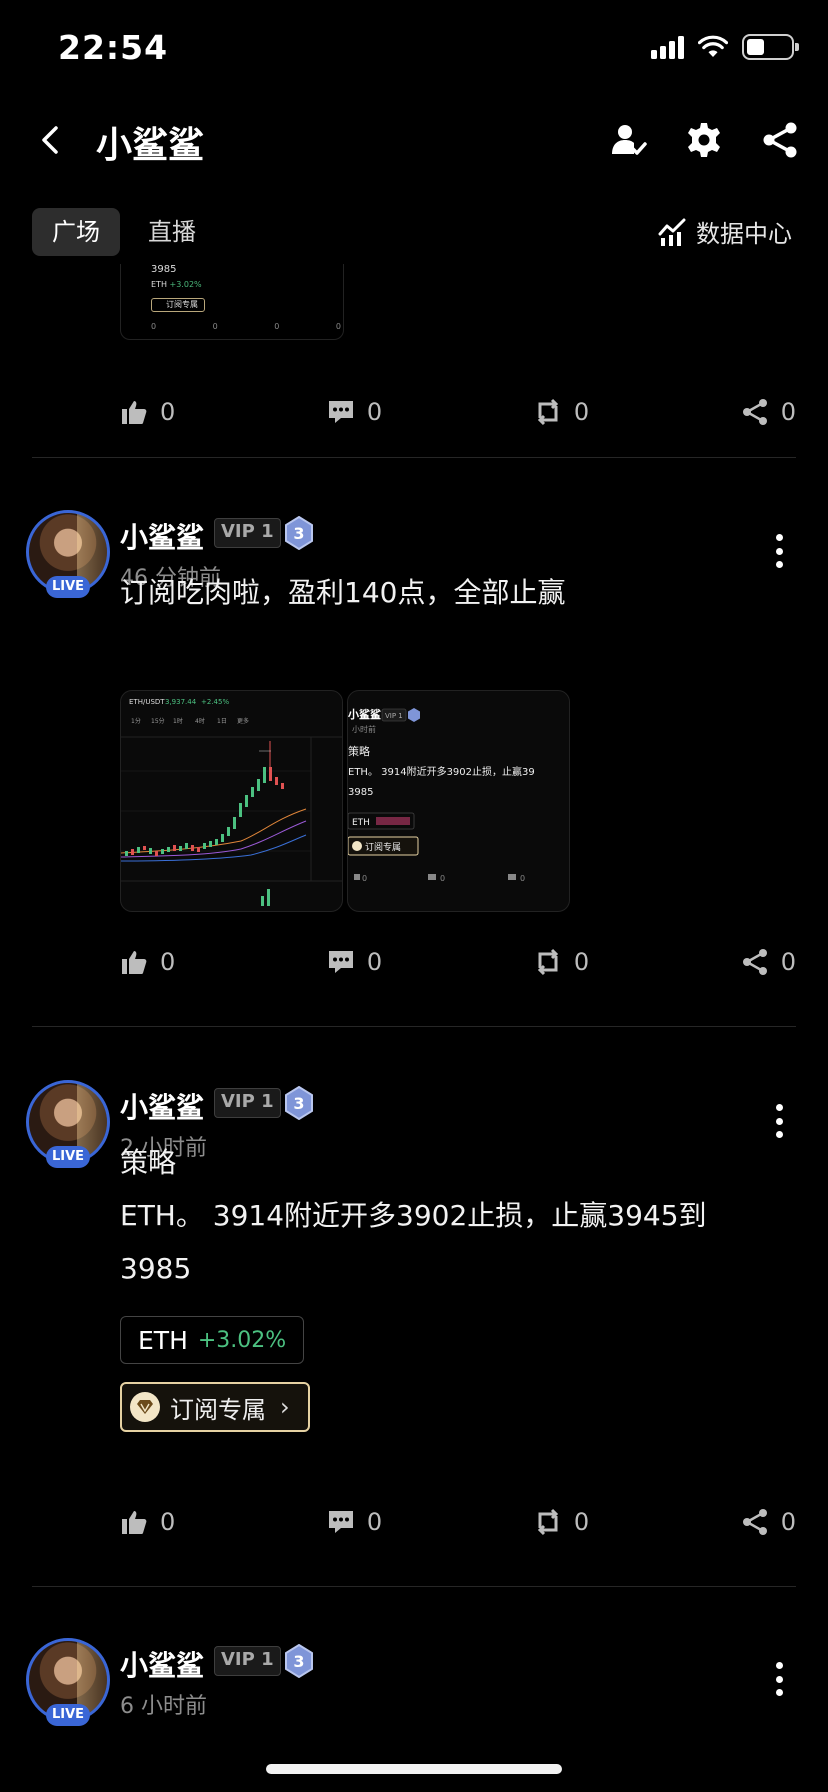 The height and width of the screenshot is (1792, 828). What do you see at coordinates (242, 1340) in the screenshot?
I see `ticker-change: +3.02%` at bounding box center [242, 1340].